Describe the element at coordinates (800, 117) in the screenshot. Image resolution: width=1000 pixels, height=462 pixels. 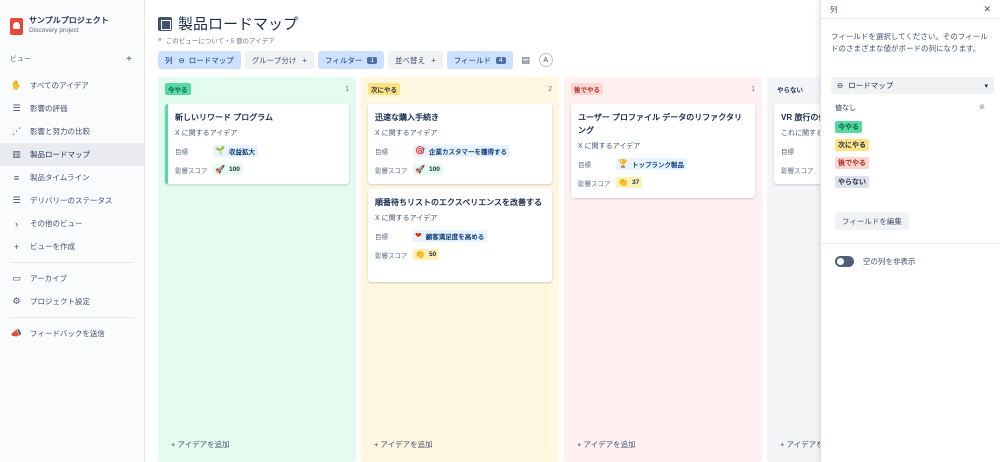
I see `card-title: VR 旅行の体` at that location.